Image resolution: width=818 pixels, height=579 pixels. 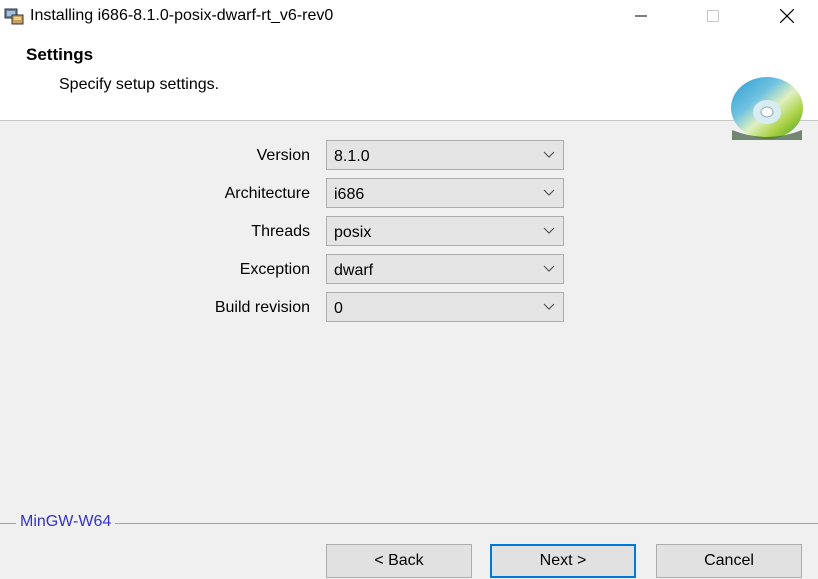 What do you see at coordinates (139, 84) in the screenshot?
I see `page-subtitle: Specify setup settings.` at bounding box center [139, 84].